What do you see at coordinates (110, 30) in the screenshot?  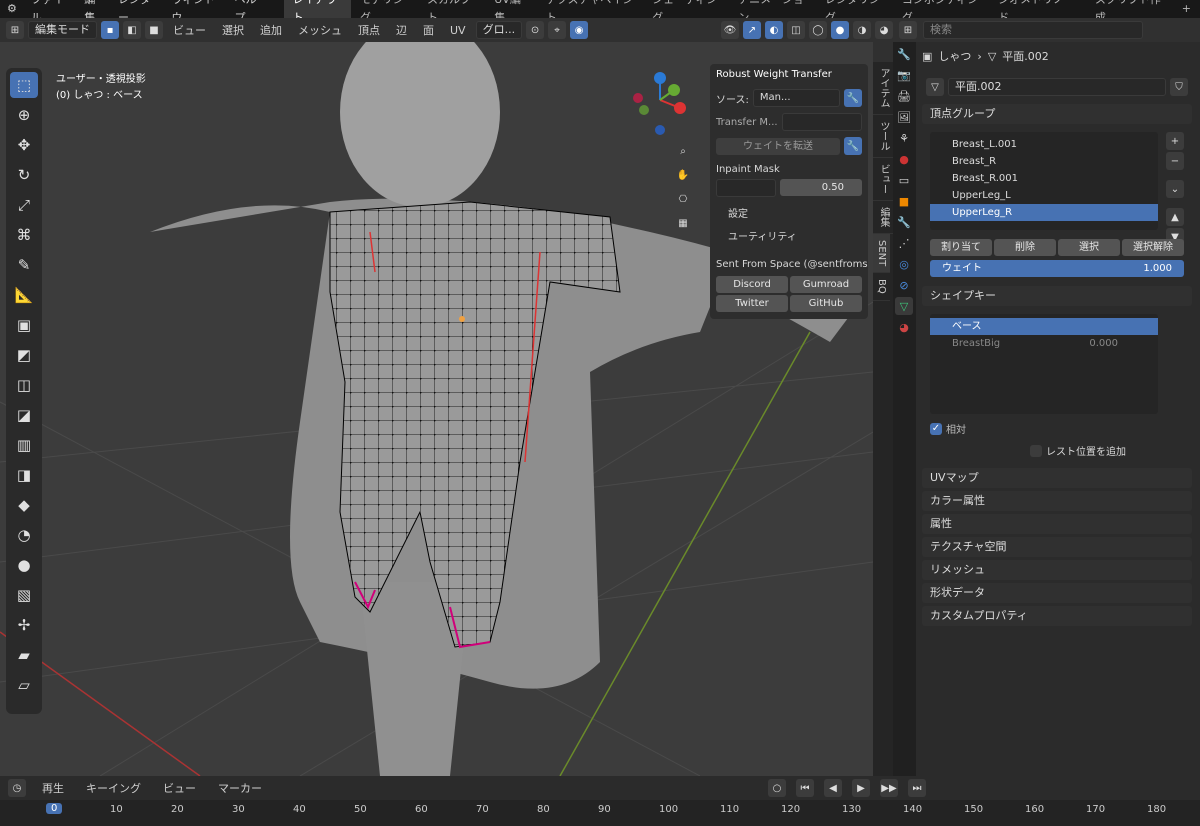 I see `vertex-select-icon: ▪` at bounding box center [110, 30].